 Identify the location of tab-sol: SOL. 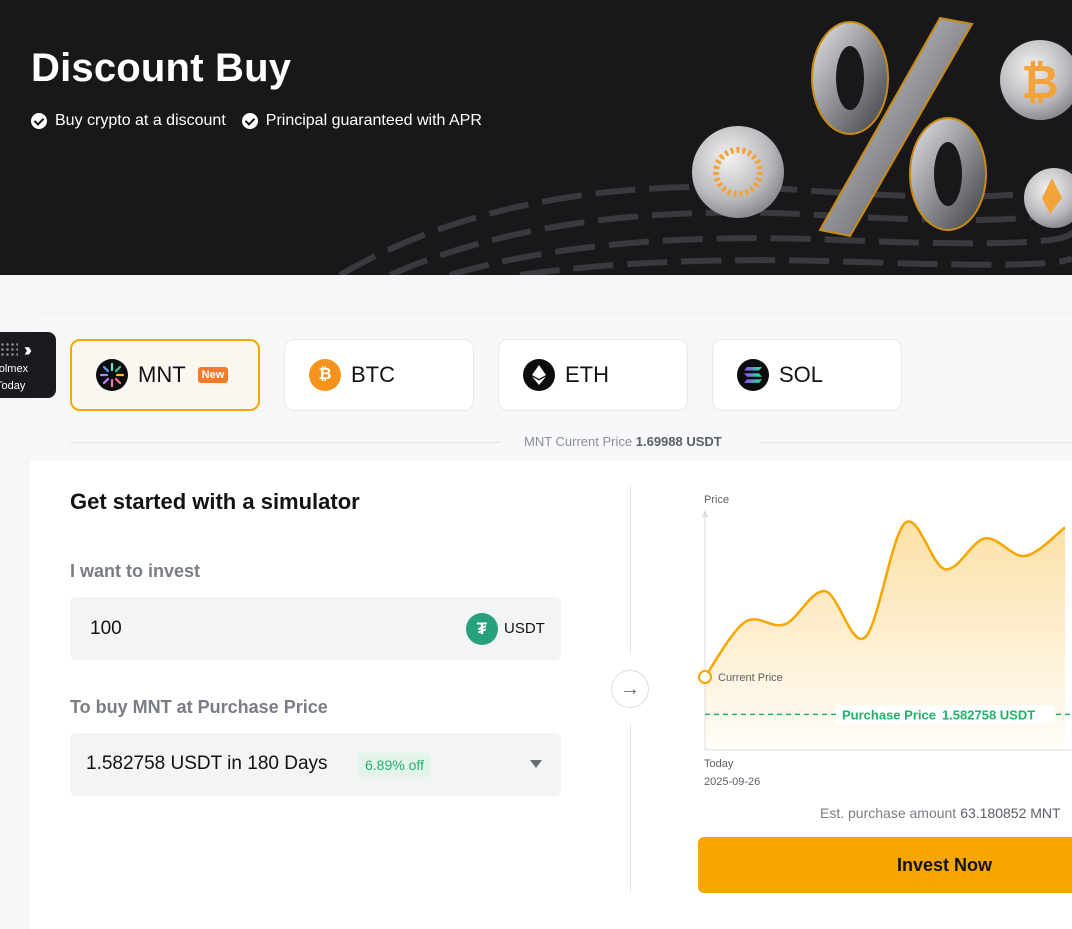
(807, 375).